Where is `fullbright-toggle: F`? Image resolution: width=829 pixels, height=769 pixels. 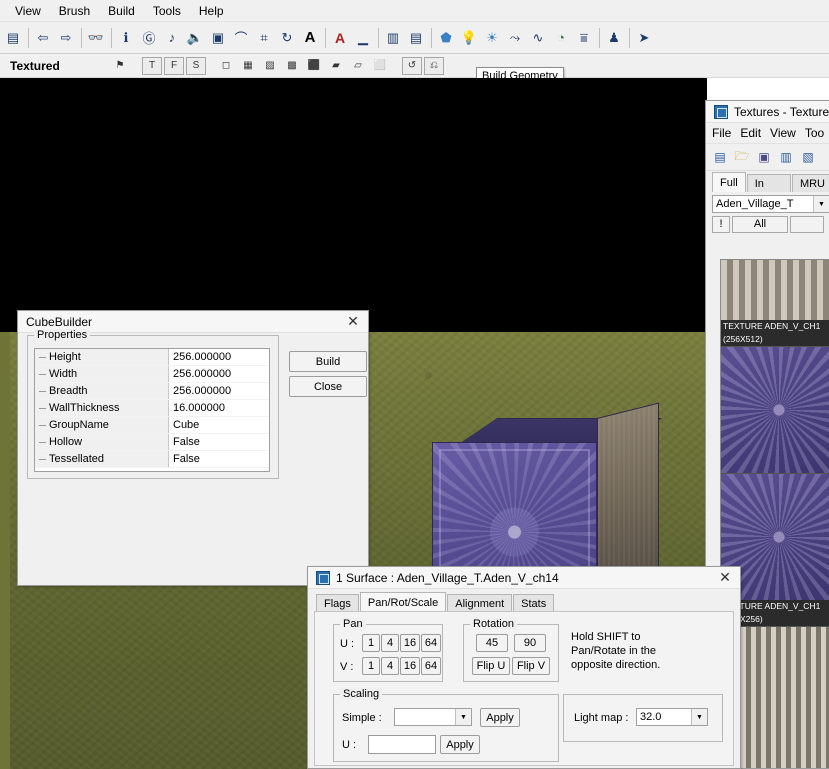
fullbright-toggle: F is located at coordinates (174, 65).